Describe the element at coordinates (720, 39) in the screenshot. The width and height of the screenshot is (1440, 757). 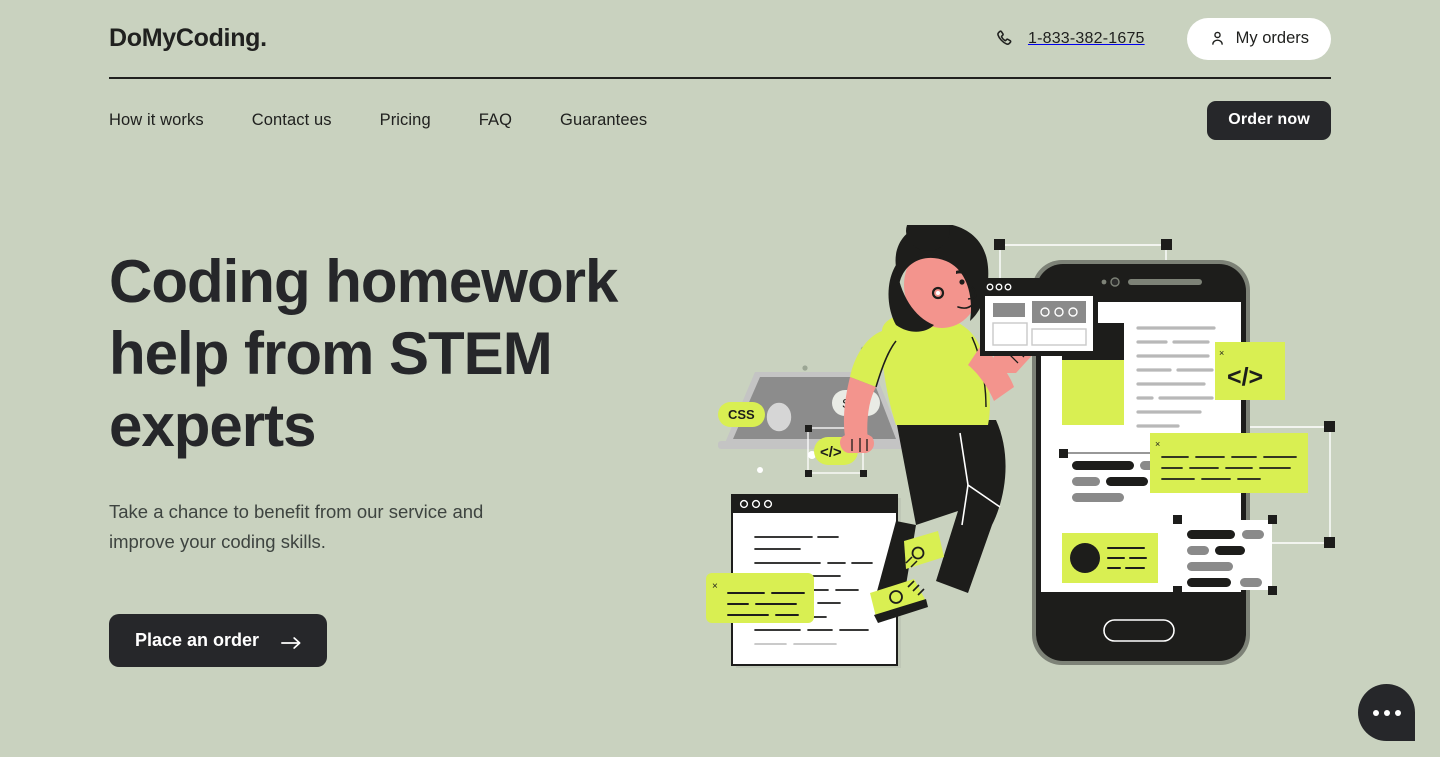
I see `site-header: DoMyCoding. 1-833-382-1675 My orders` at that location.